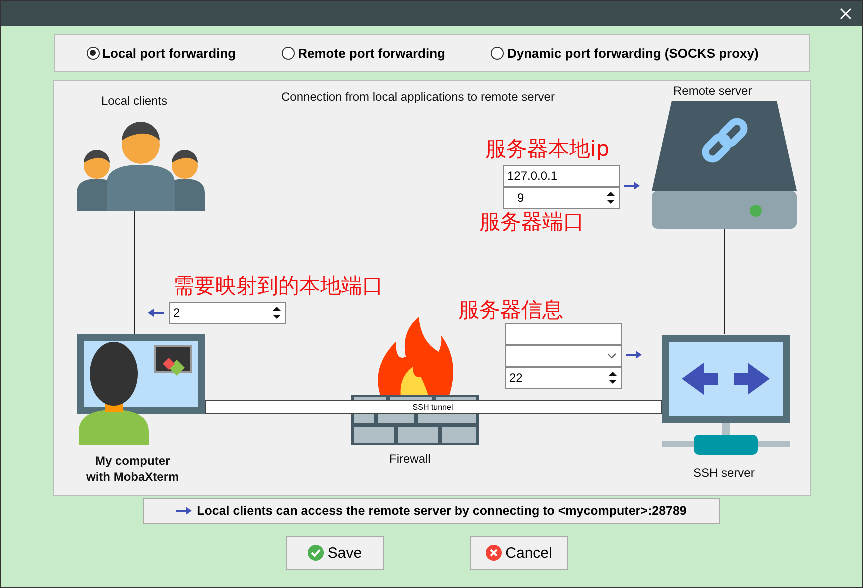 The width and height of the screenshot is (863, 588). What do you see at coordinates (433, 407) in the screenshot?
I see `ssh-tunnel-label: SSH tunnel` at bounding box center [433, 407].